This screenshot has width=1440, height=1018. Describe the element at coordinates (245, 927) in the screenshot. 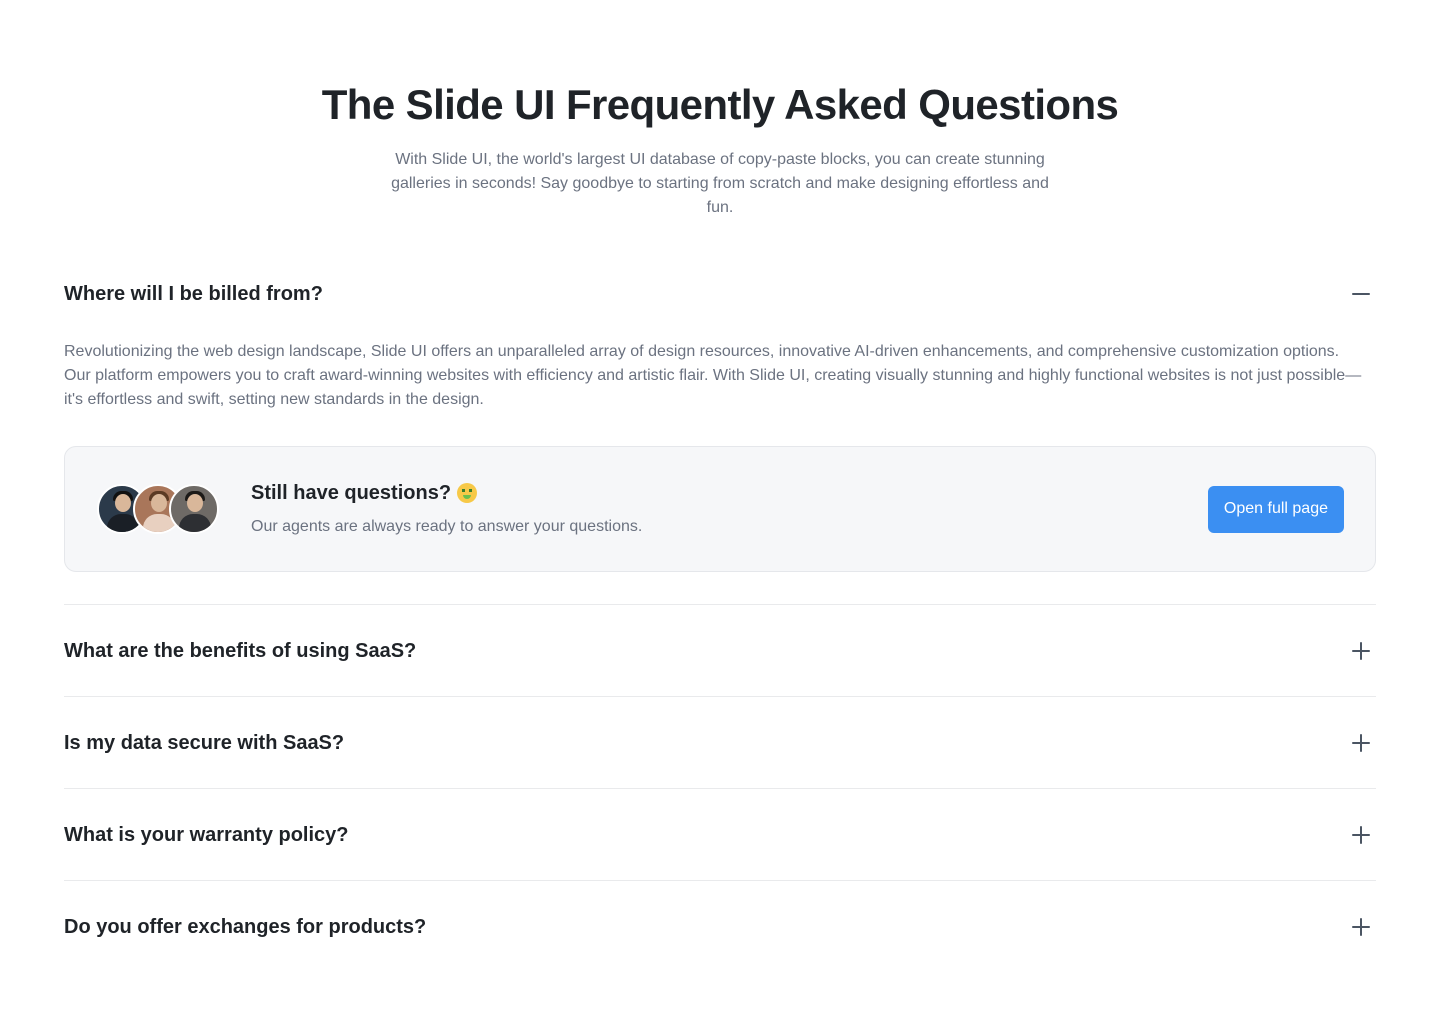

I see `faq-question: Do you offer exchanges for products?` at that location.